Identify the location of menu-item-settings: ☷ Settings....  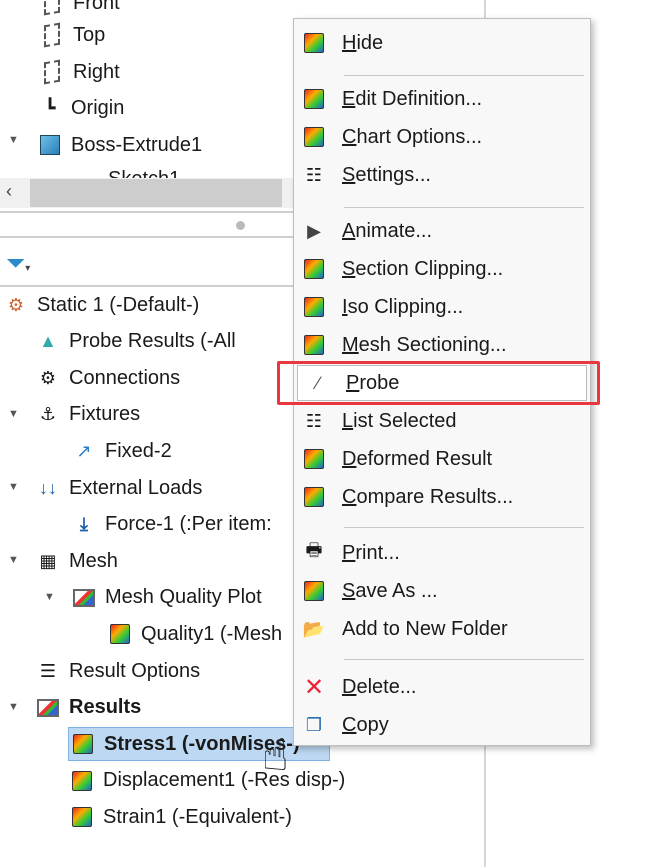
(442, 175).